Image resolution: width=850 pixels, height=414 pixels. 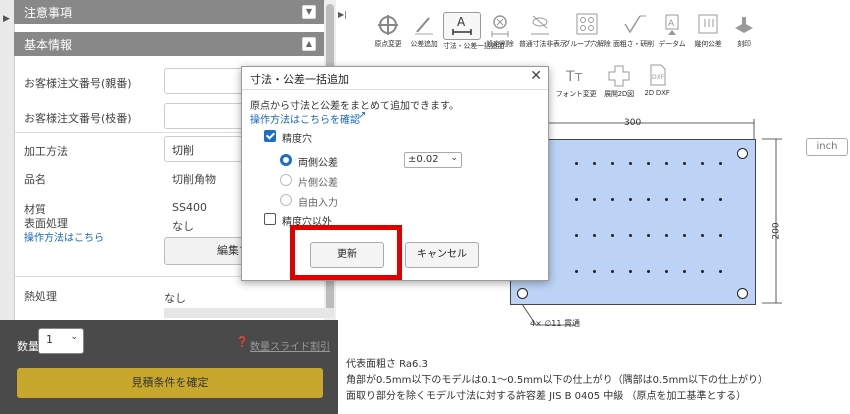 I want to click on chevron-down-icon: ▼, so click(x=309, y=12).